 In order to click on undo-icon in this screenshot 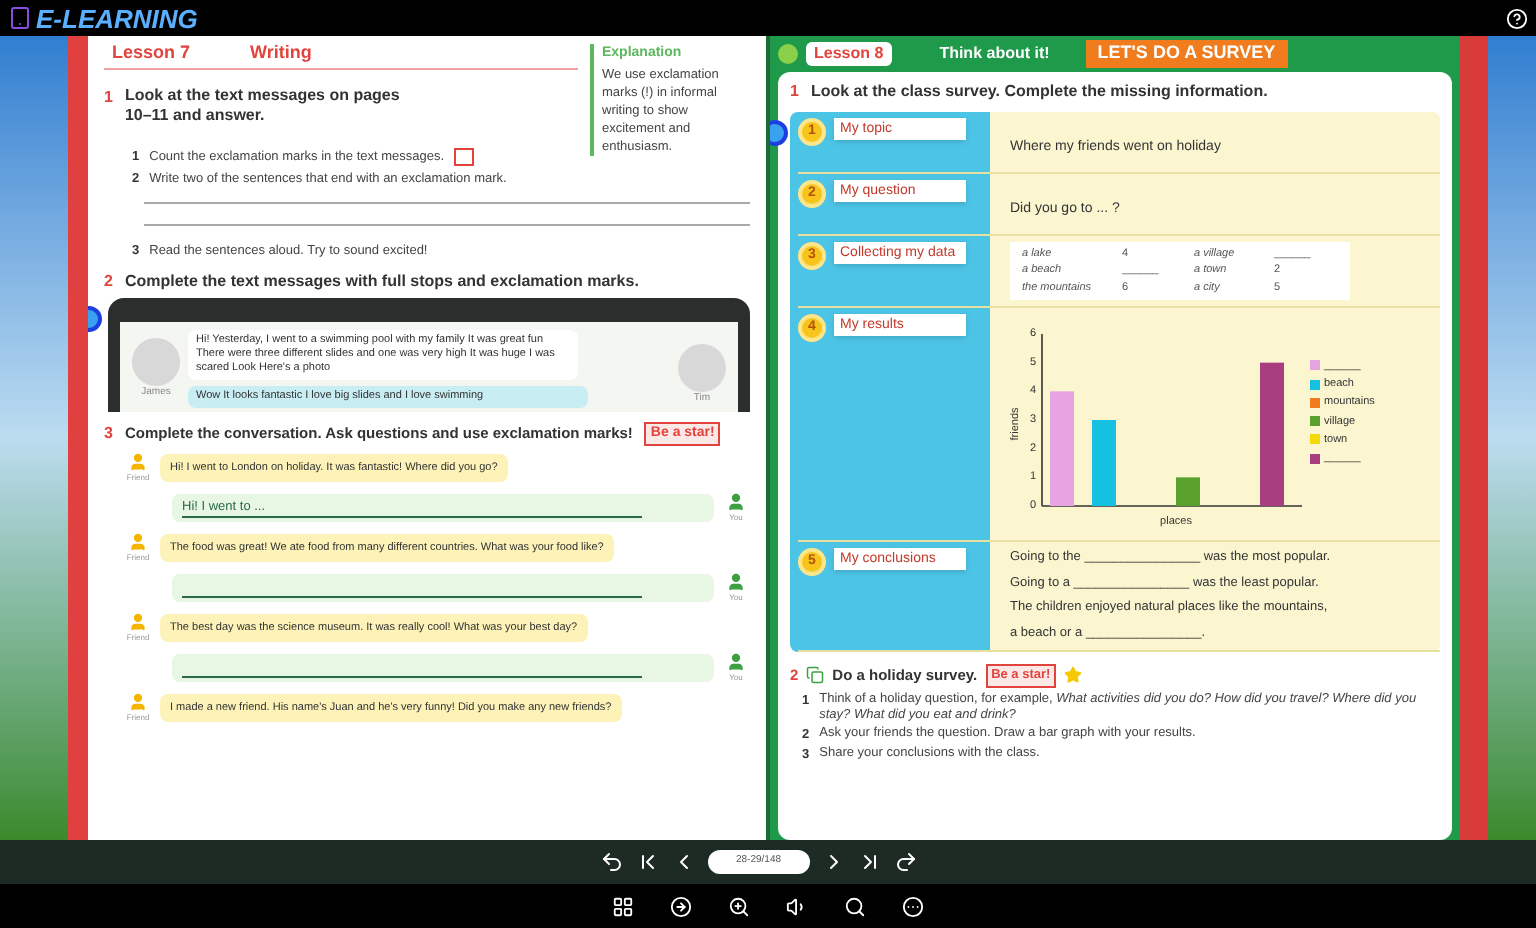, I will do `click(612, 862)`.